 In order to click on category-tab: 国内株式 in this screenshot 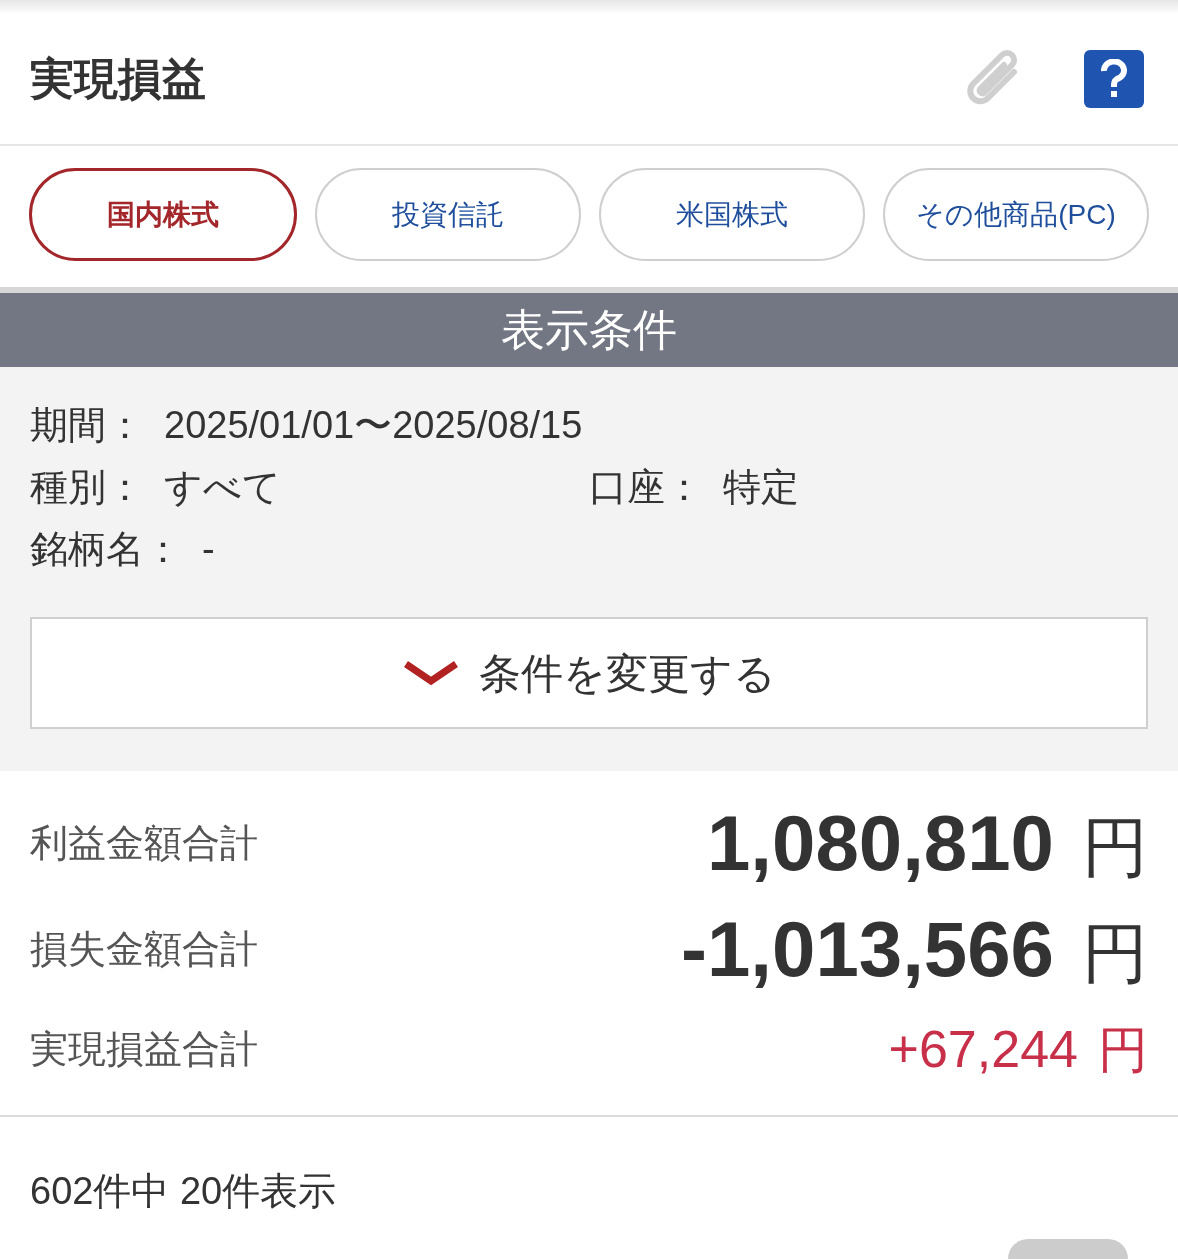, I will do `click(163, 214)`.